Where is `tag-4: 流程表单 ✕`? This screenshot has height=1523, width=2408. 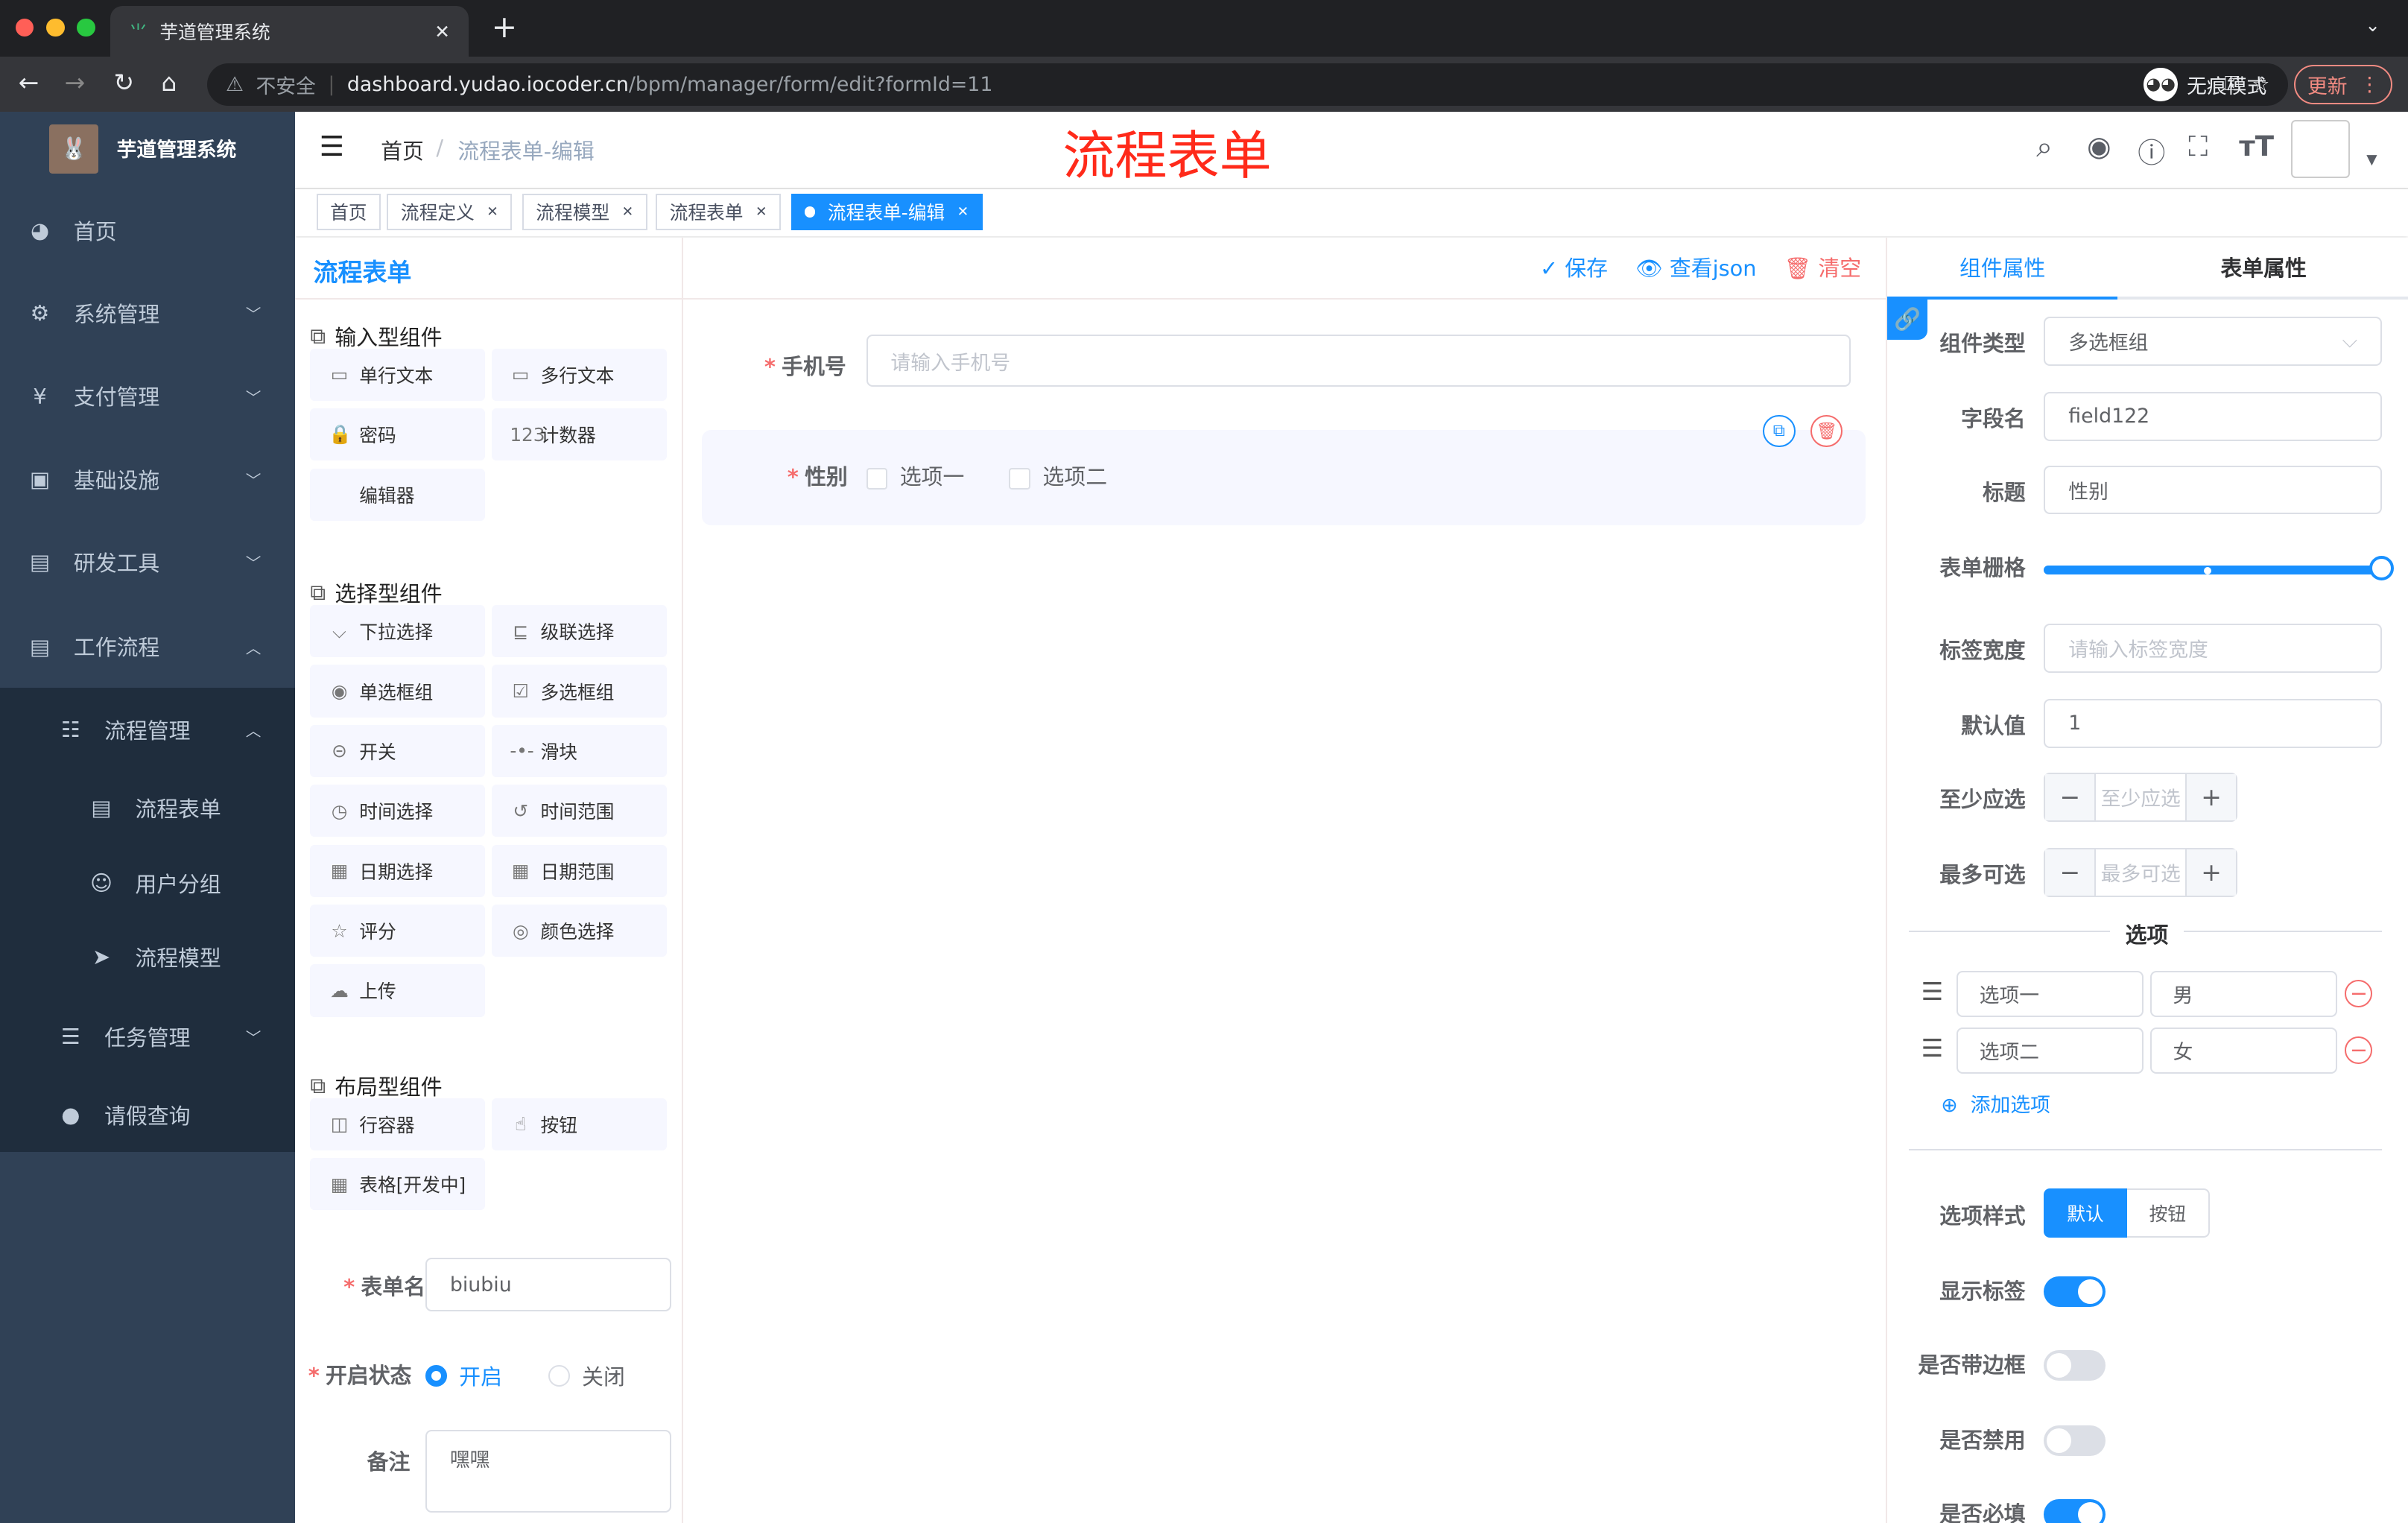 tag-4: 流程表单 ✕ is located at coordinates (719, 212).